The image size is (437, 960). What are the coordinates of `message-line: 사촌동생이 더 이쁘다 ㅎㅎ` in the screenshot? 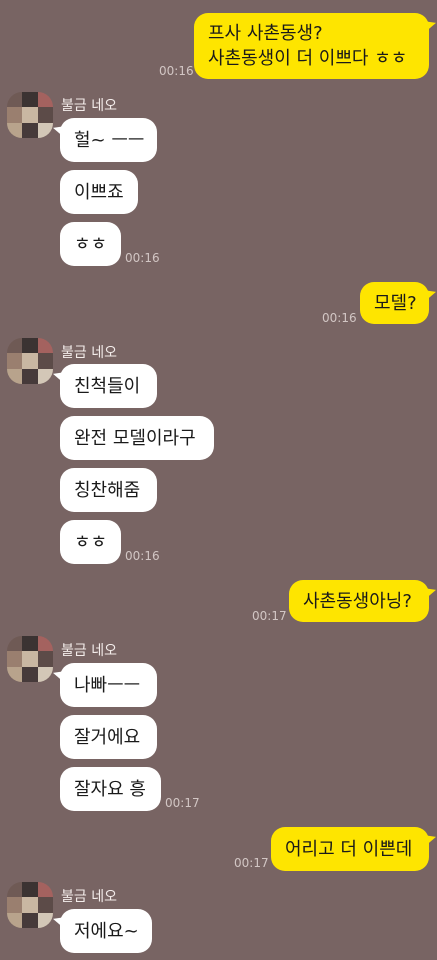 It's located at (308, 58).